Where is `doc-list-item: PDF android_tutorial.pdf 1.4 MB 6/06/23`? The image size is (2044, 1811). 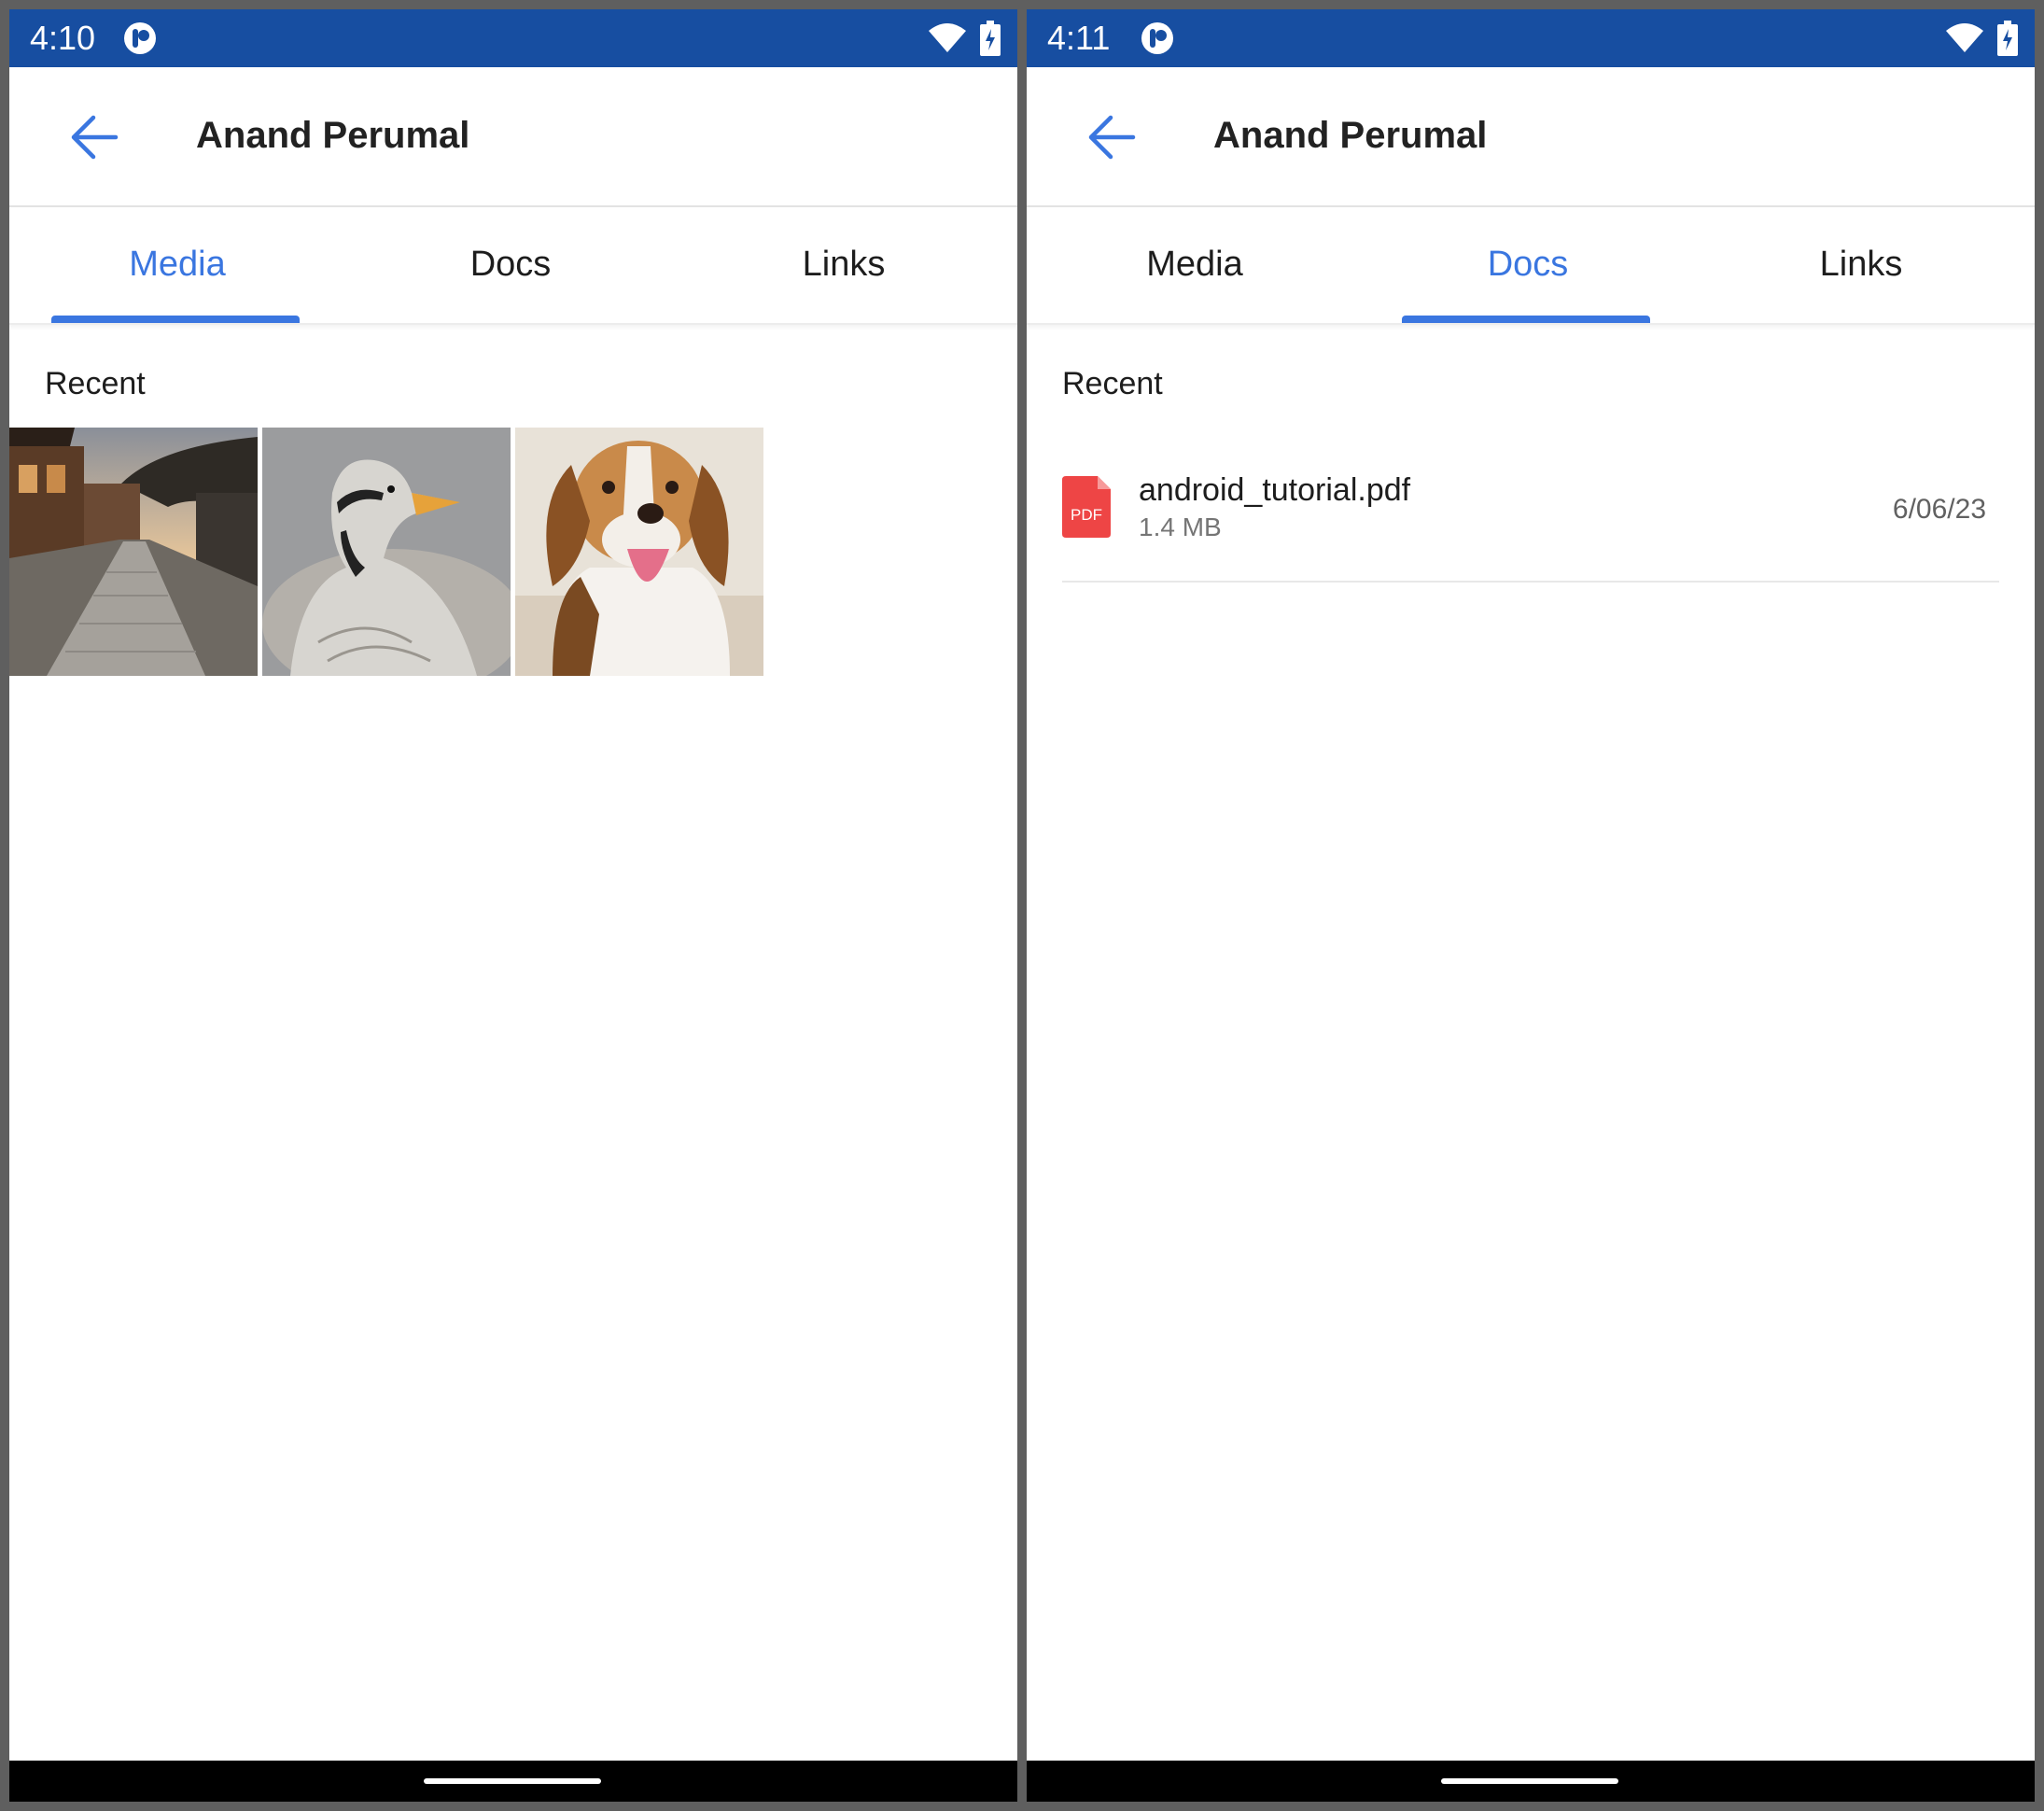
doc-list-item: PDF android_tutorial.pdf 1.4 MB 6/06/23 is located at coordinates (1530, 514).